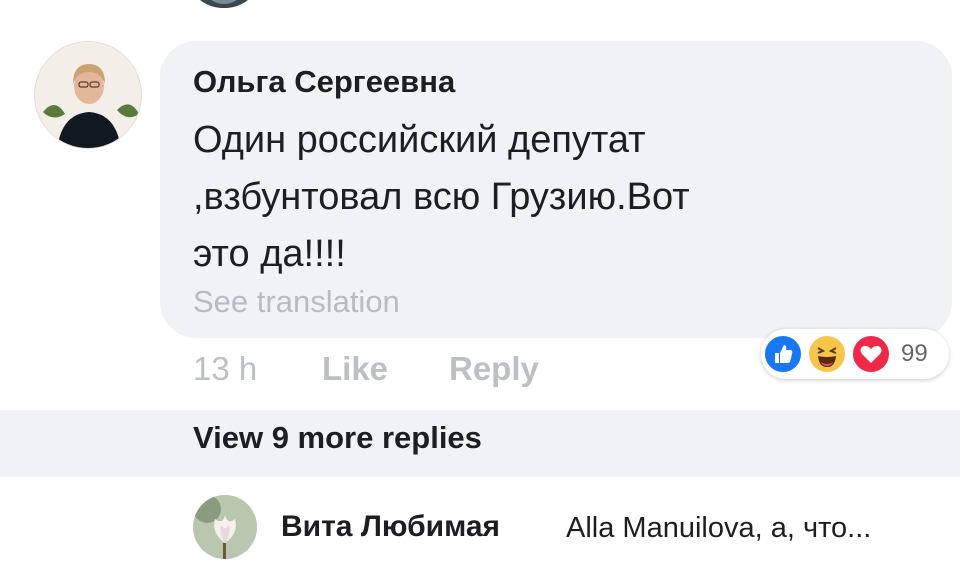 The image size is (960, 582). I want to click on reaction-count: 99, so click(914, 353).